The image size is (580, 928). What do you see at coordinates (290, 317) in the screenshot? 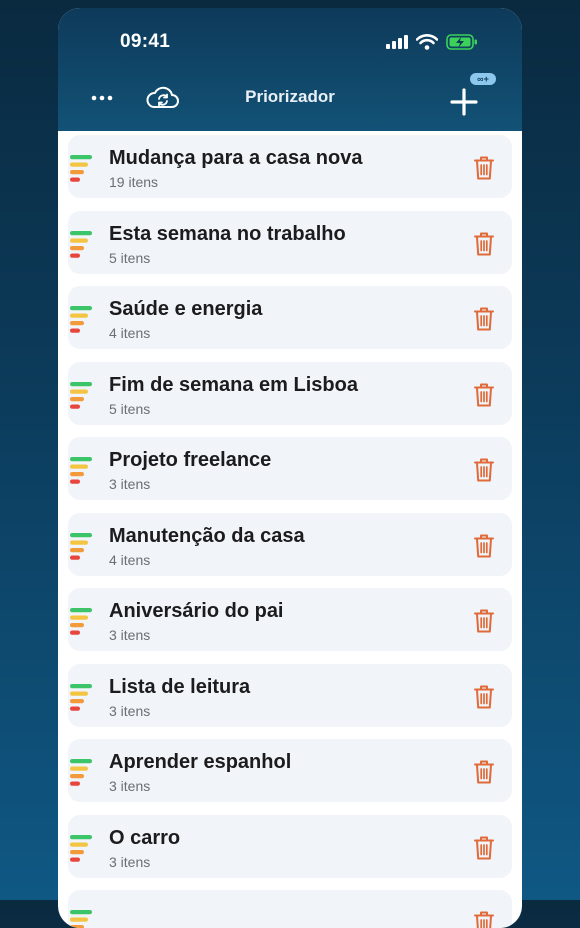
I see `list-card: Saúde e energia 4 itens` at bounding box center [290, 317].